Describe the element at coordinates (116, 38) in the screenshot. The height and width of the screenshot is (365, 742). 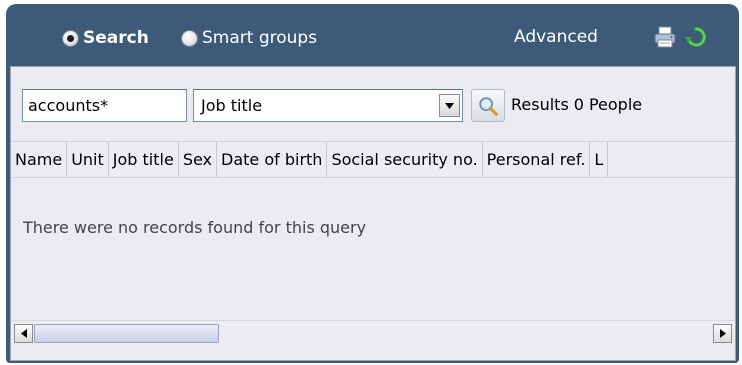
I see `search-radio-label: Search` at that location.